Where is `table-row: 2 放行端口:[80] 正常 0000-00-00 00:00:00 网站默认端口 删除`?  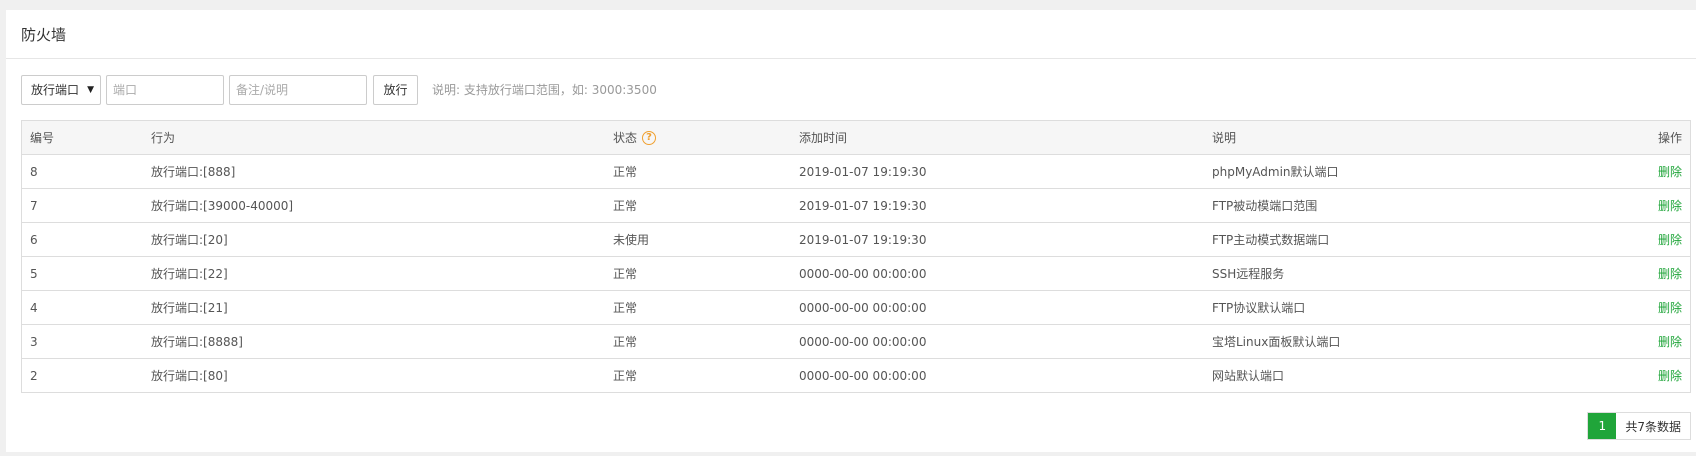 table-row: 2 放行端口:[80] 正常 0000-00-00 00:00:00 网站默认端口 删除 is located at coordinates (856, 375).